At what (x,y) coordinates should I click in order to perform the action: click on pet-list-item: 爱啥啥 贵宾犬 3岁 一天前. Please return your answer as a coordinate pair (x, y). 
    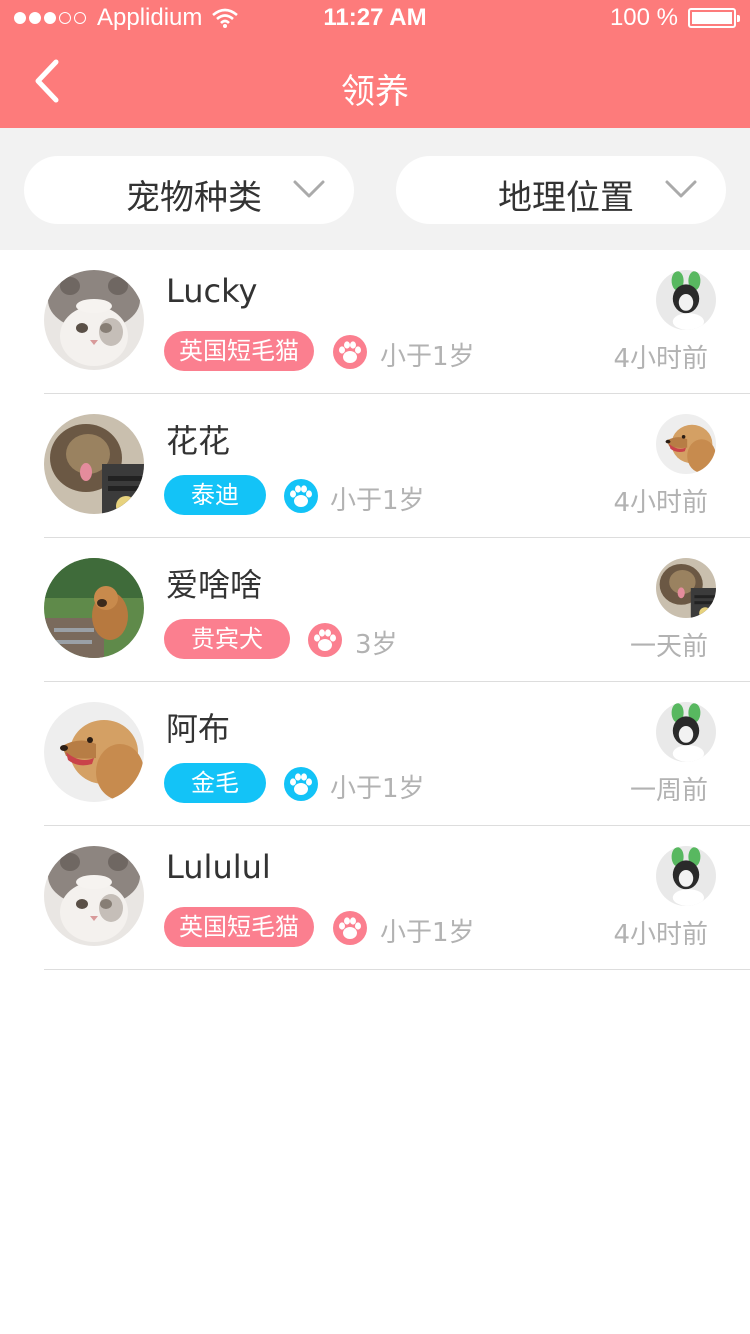
    Looking at the image, I should click on (375, 610).